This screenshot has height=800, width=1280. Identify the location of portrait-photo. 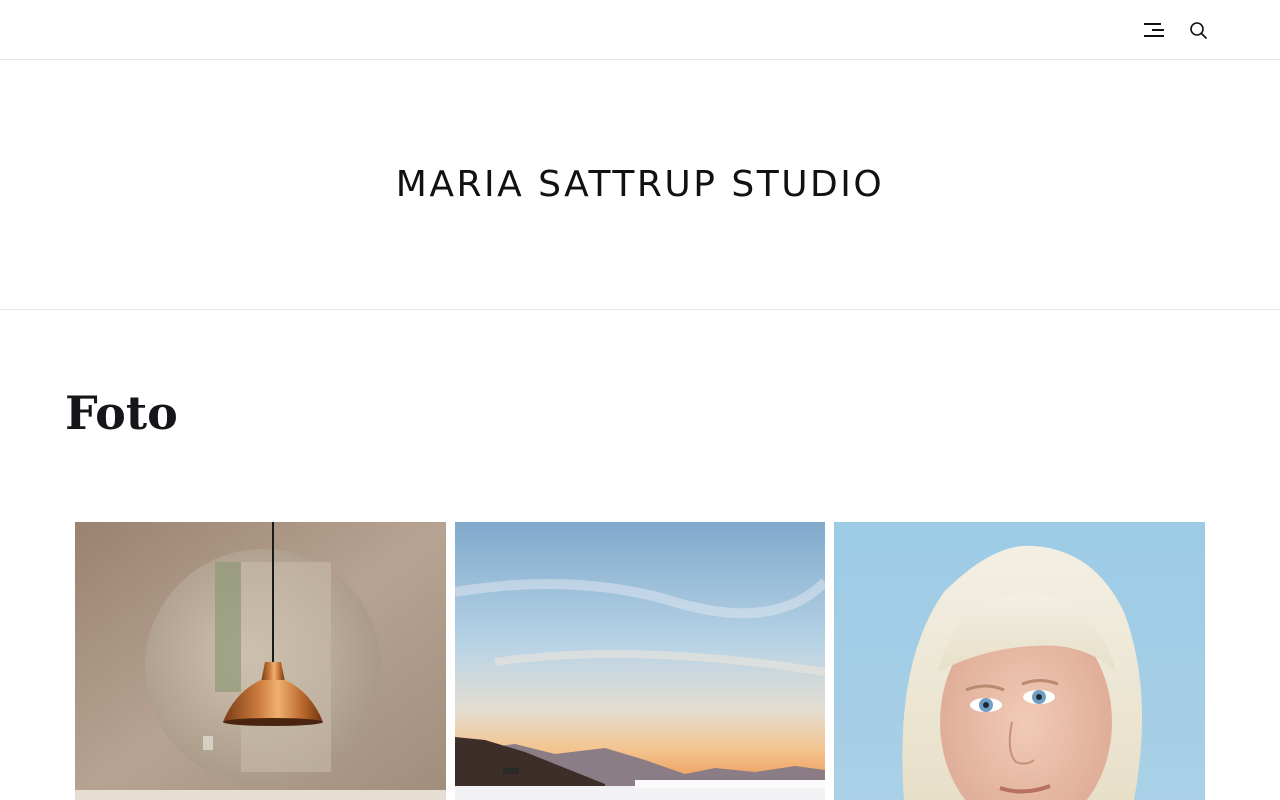
(1019, 661).